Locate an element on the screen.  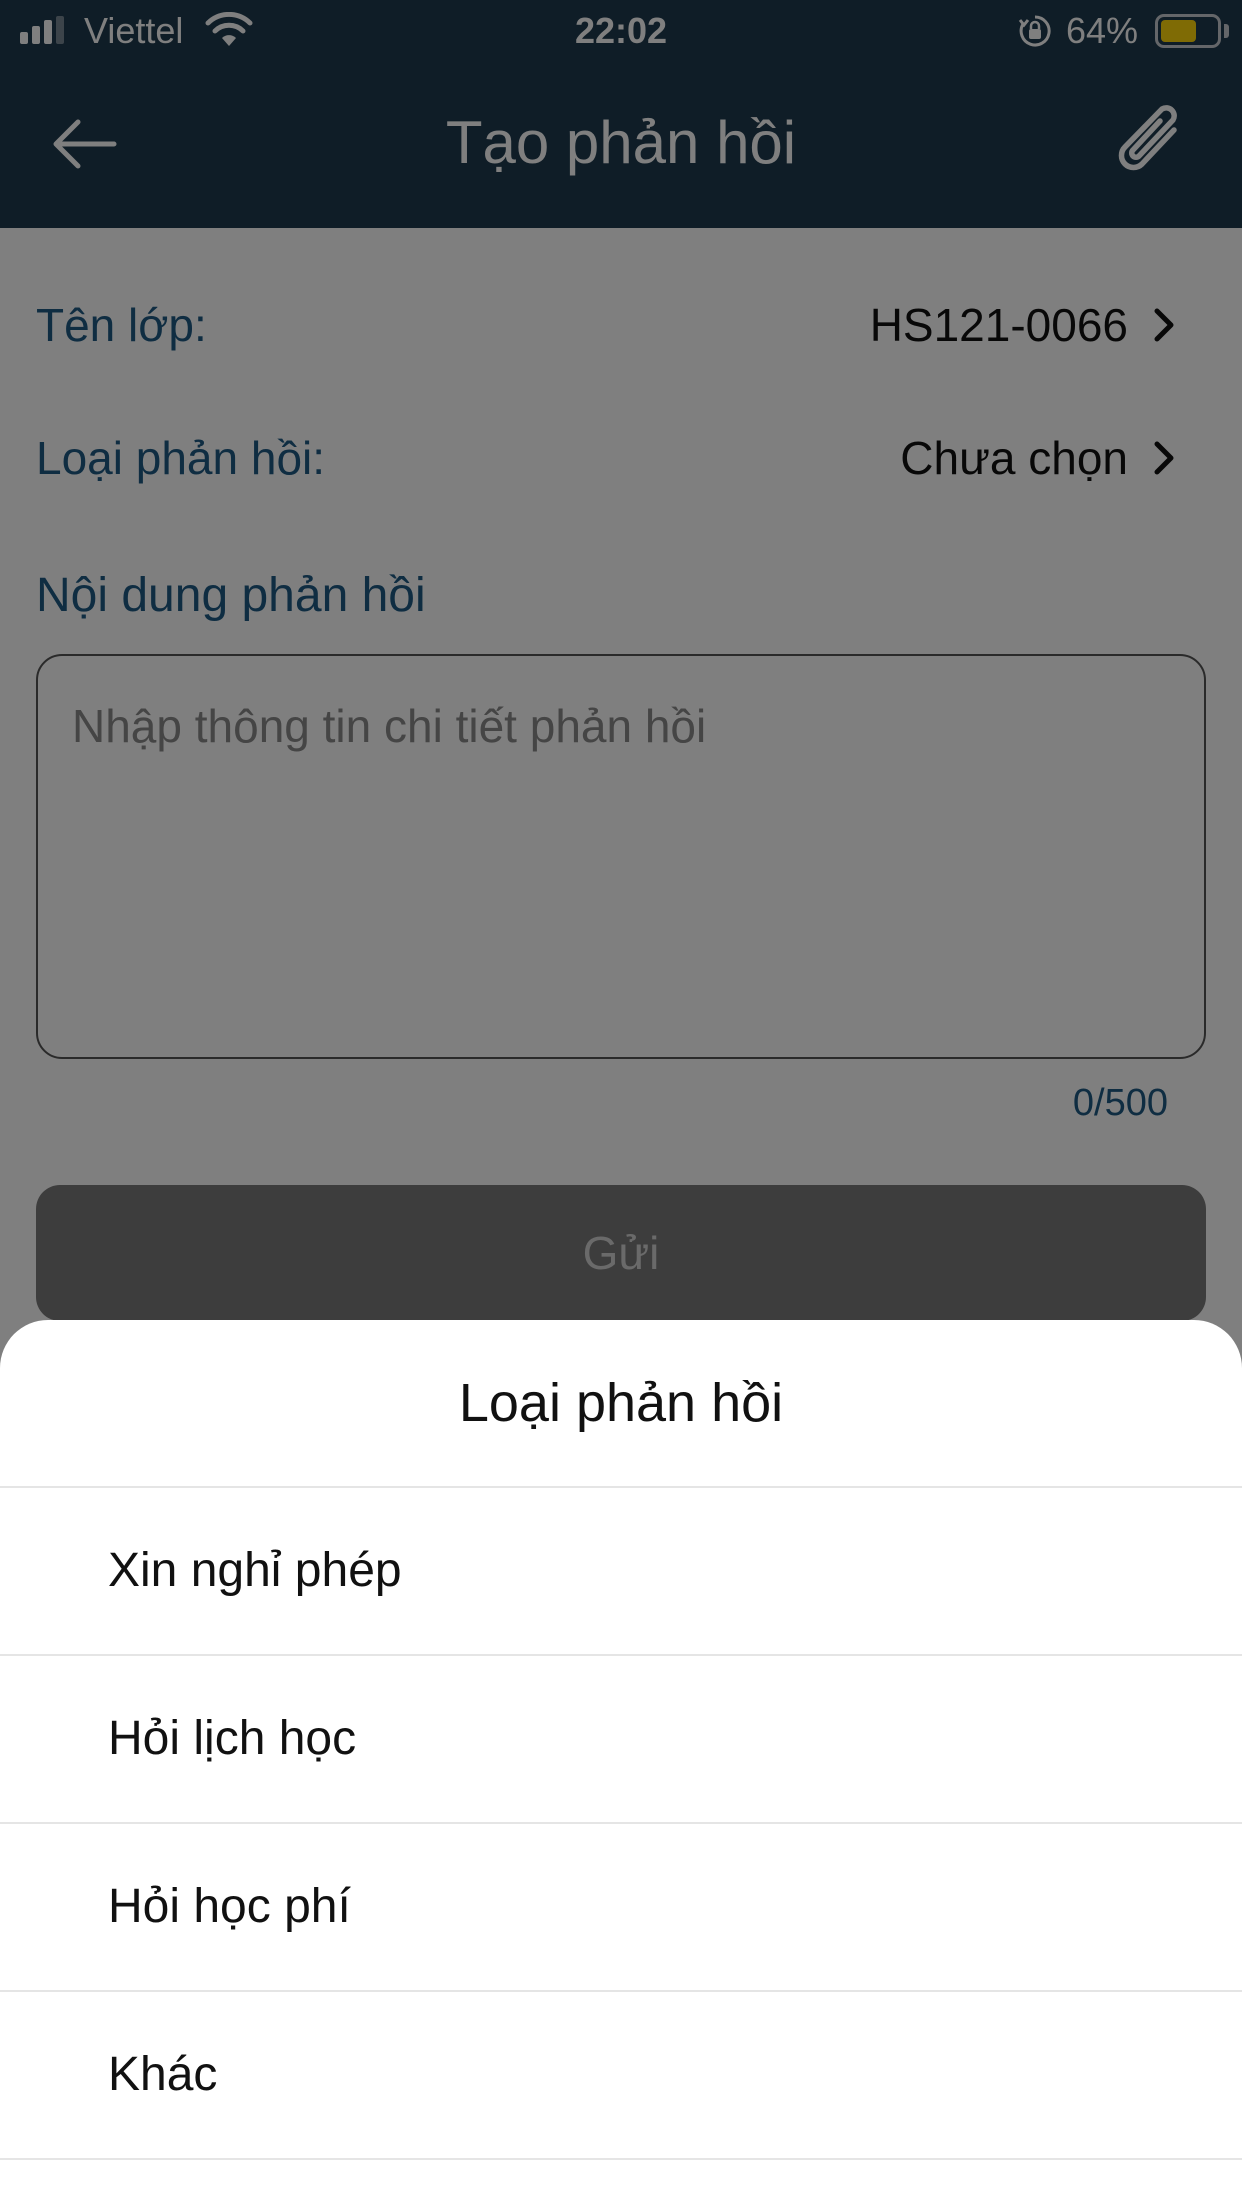
option-hoi-hoc-phi: Hỏi học phí is located at coordinates (621, 1907).